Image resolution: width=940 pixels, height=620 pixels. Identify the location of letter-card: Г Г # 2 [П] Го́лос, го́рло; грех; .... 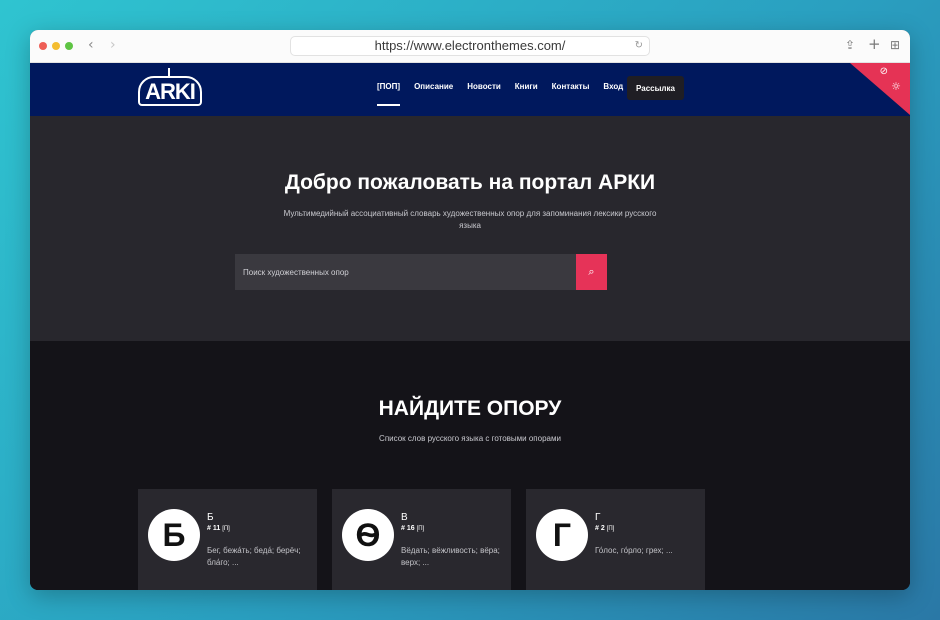
(615, 539).